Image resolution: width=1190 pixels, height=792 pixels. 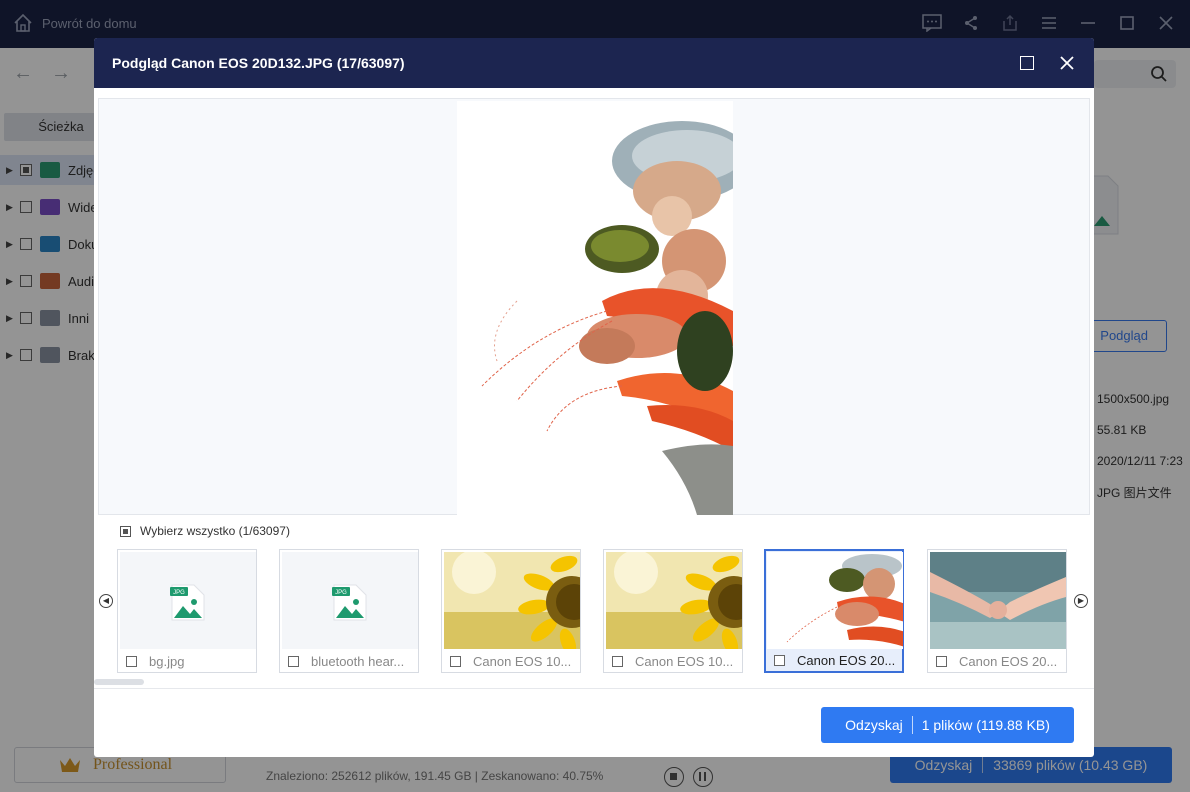 I want to click on dialog-title: Podgląd Canon EOS 20D132.JPG (17/63097), so click(x=258, y=63).